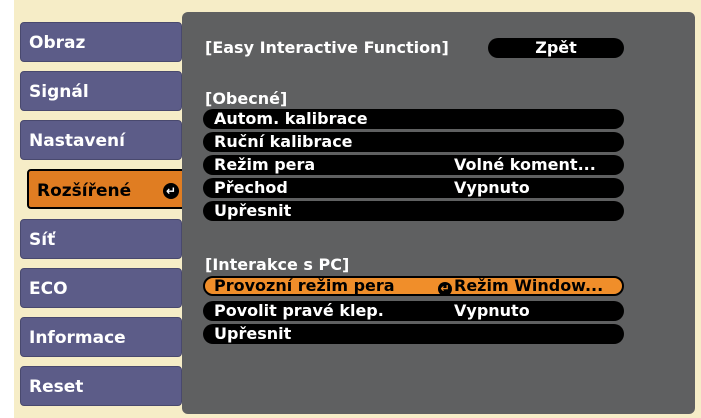  I want to click on sidebar-item-rozsirene: Rozšířené ↵, so click(107, 189).